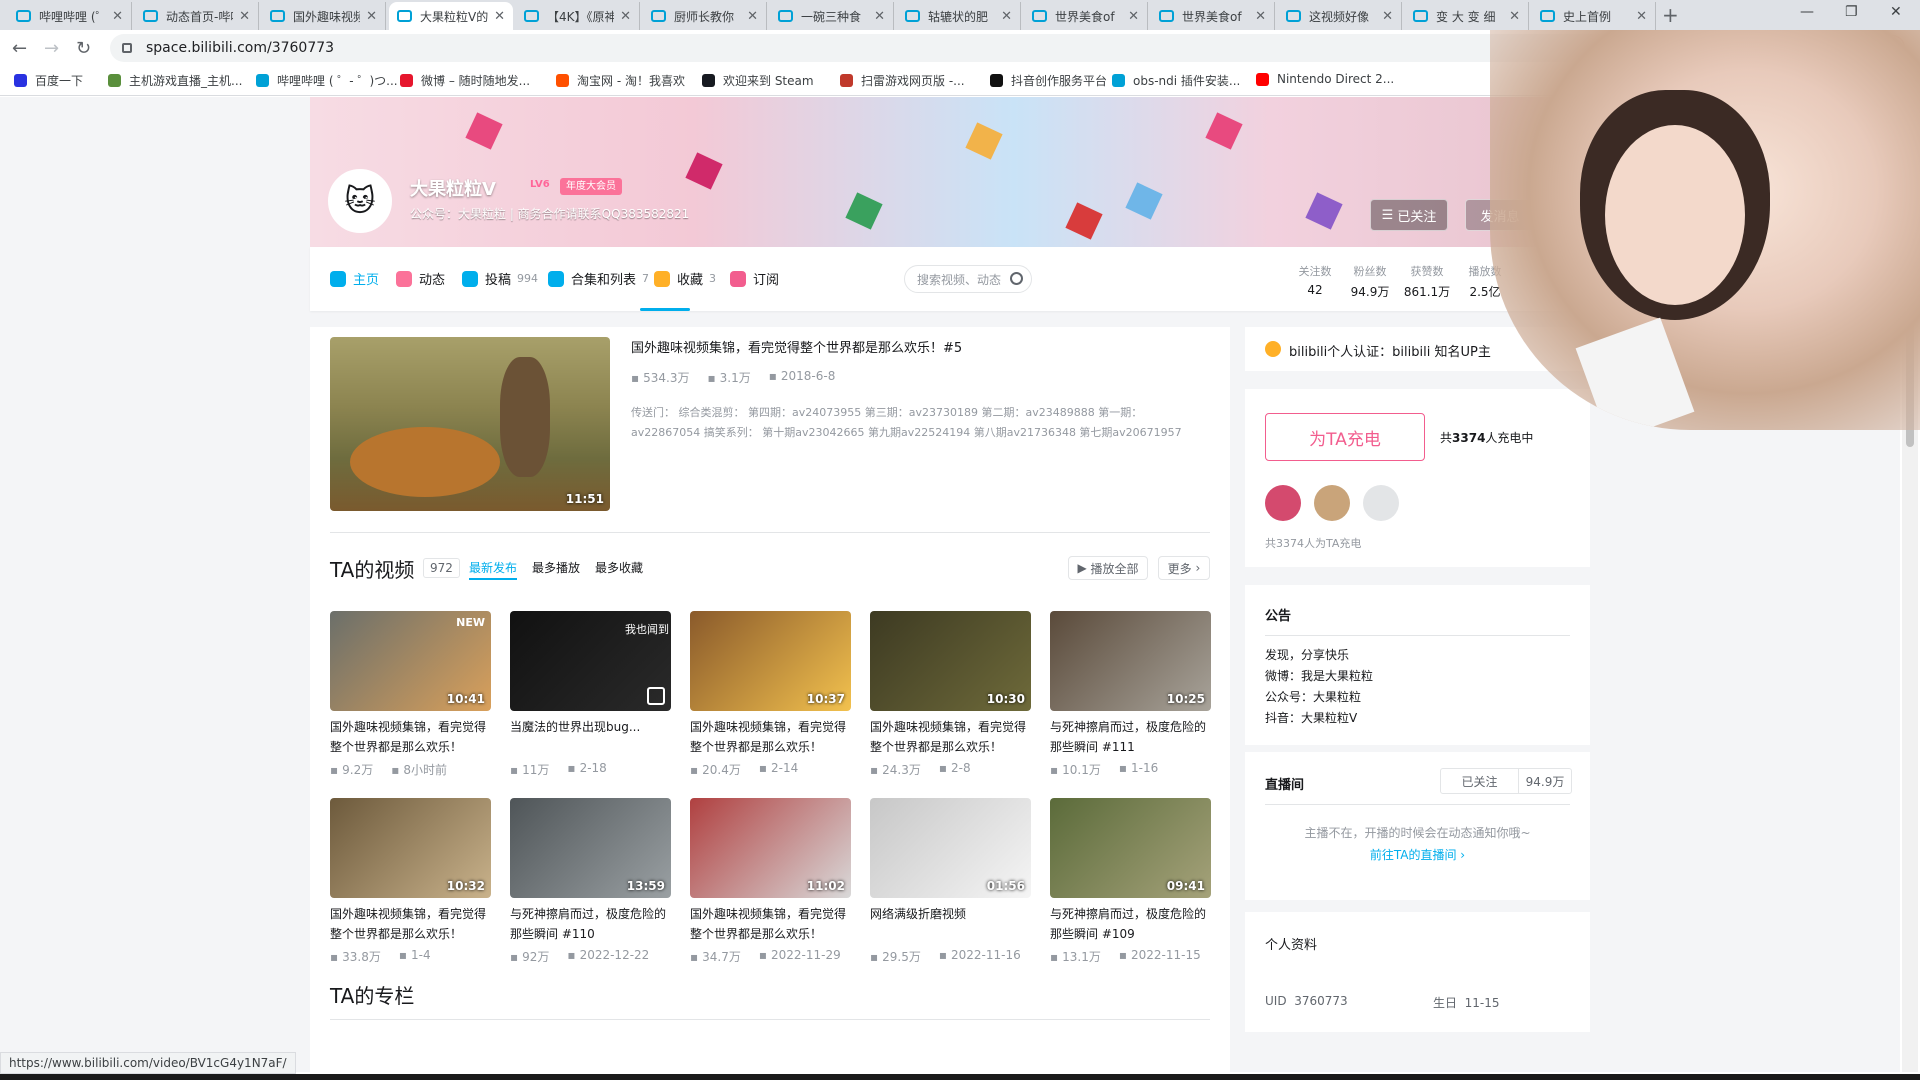 This screenshot has width=1920, height=1080. What do you see at coordinates (324, 16) in the screenshot?
I see `browser-tab: 国外趣味视频集锦 ✕` at bounding box center [324, 16].